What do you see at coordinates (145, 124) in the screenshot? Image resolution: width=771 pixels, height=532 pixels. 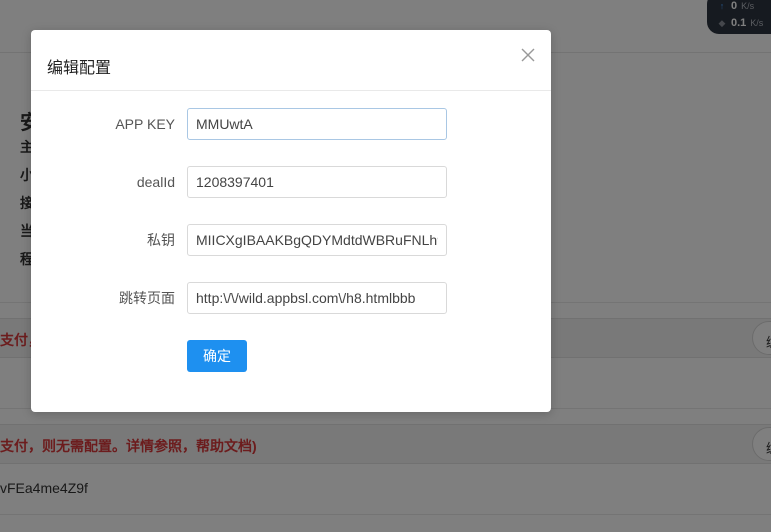 I see `app-key-label: APP KEY` at bounding box center [145, 124].